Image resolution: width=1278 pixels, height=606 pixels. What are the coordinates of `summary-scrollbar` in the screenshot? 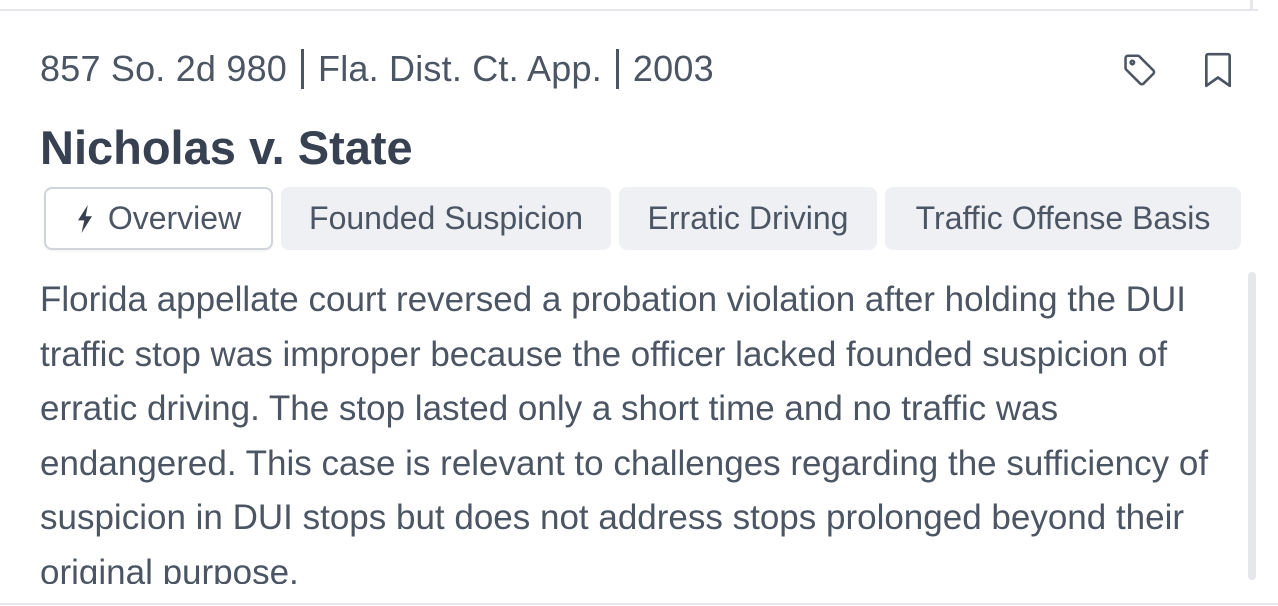 It's located at (1252, 426).